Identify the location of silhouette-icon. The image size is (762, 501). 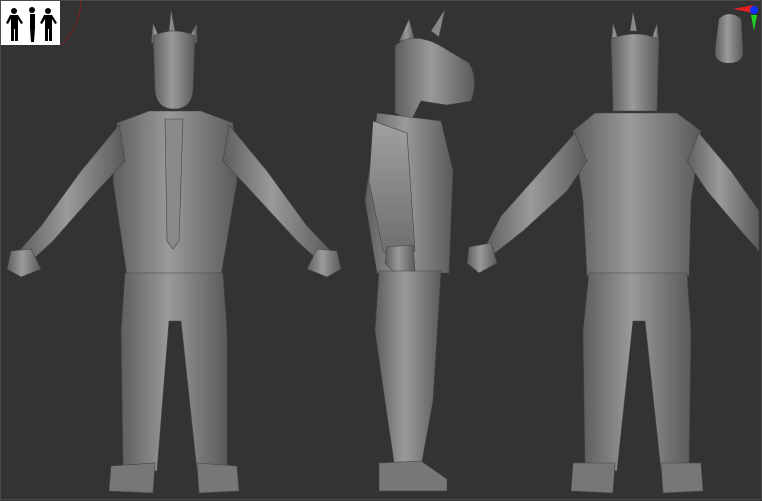
(31, 24).